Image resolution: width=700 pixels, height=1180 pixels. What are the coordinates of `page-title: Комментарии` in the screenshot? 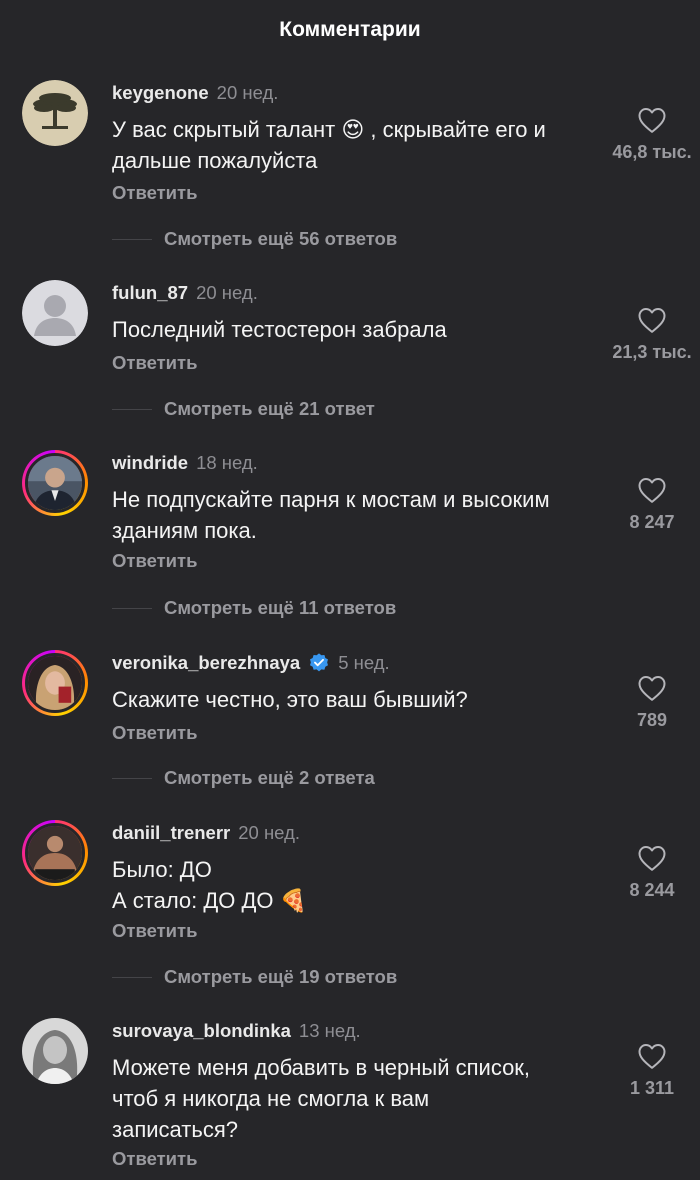 It's located at (350, 29).